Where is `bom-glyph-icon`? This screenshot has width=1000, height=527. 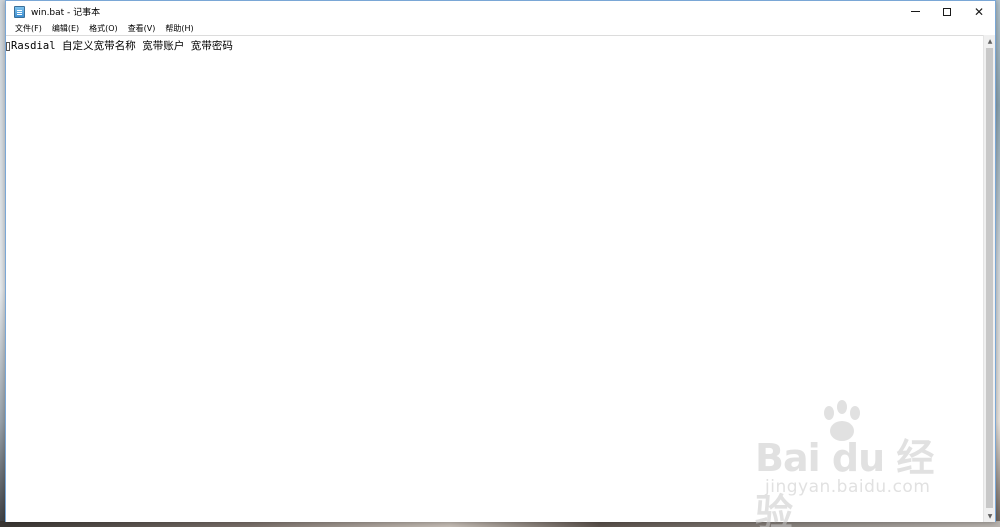 bom-glyph-icon is located at coordinates (8, 46).